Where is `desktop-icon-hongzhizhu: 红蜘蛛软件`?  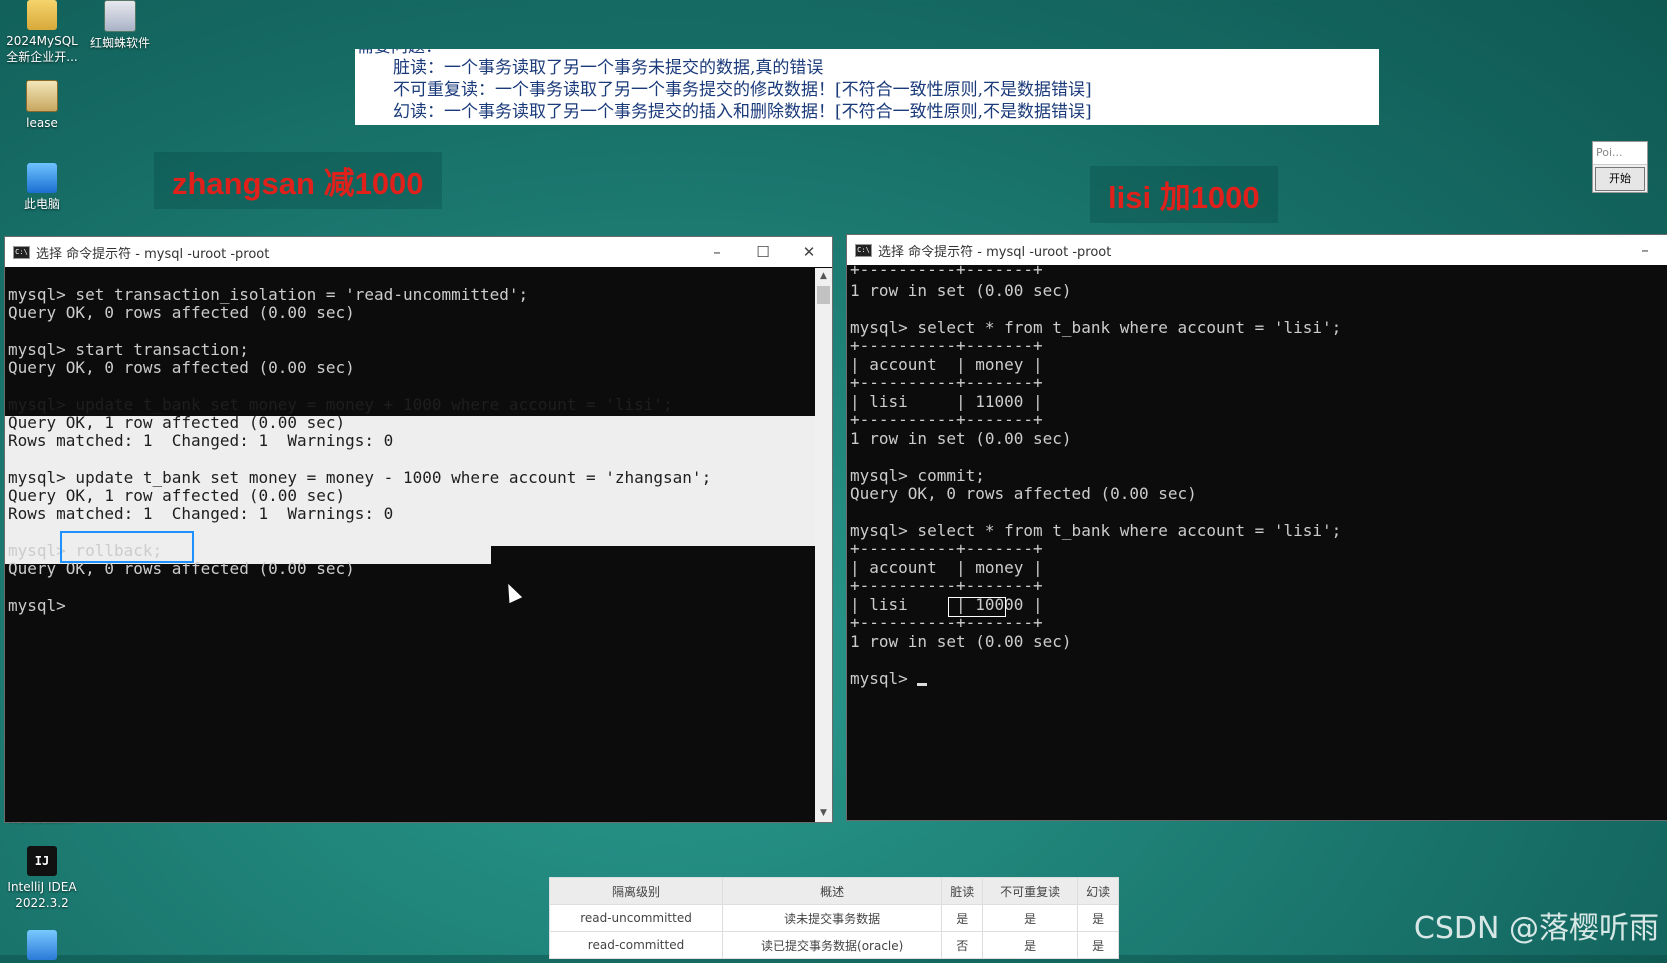
desktop-icon-hongzhizhu: 红蜘蛛软件 is located at coordinates (120, 25).